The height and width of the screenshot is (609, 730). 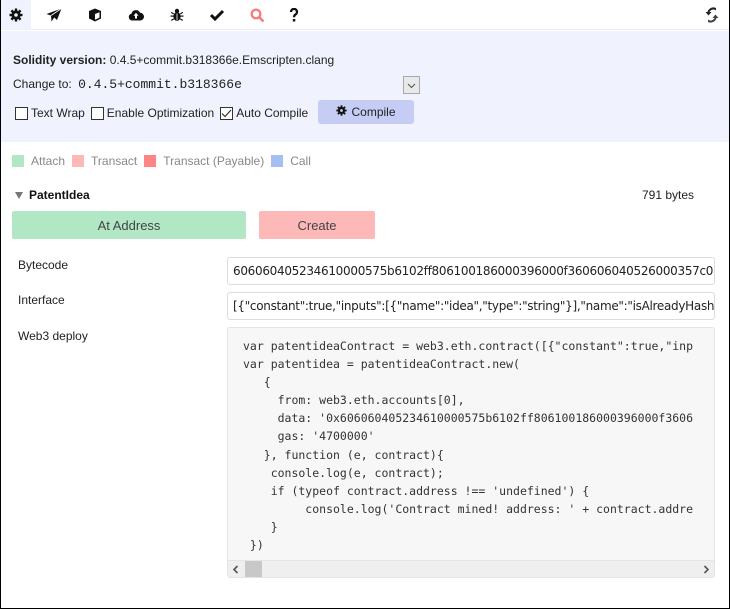 I want to click on tab-search, so click(x=257, y=15).